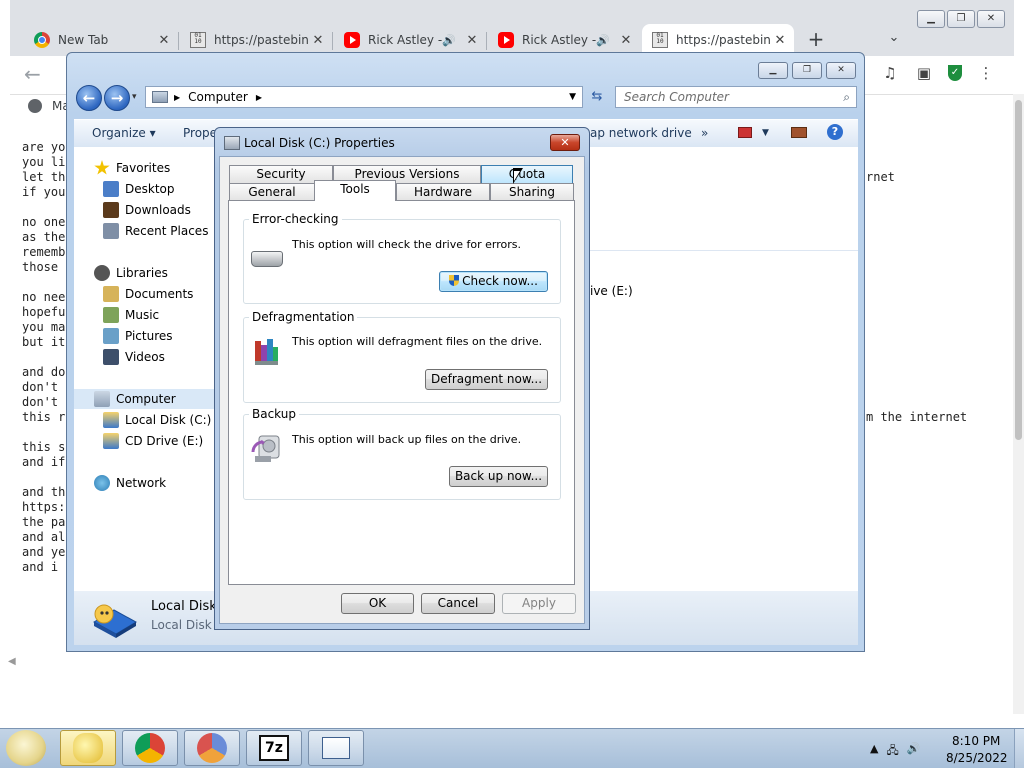  What do you see at coordinates (364, 97) in the screenshot?
I see `address-bar: ▶ Computer ▶ ▼` at bounding box center [364, 97].